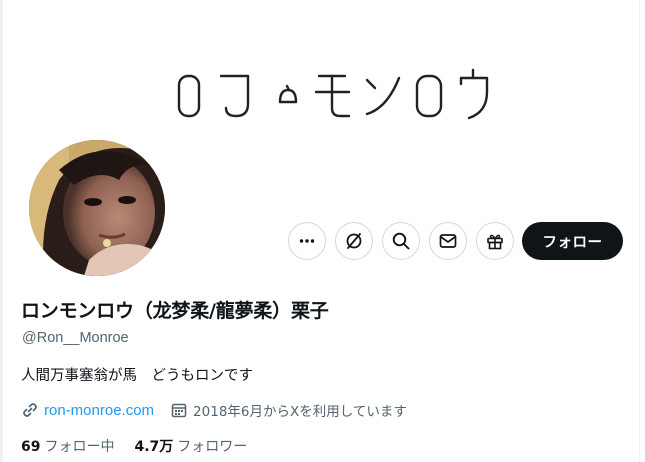 The image size is (645, 462). What do you see at coordinates (154, 447) in the screenshot?
I see `followers-count: 4.7万` at bounding box center [154, 447].